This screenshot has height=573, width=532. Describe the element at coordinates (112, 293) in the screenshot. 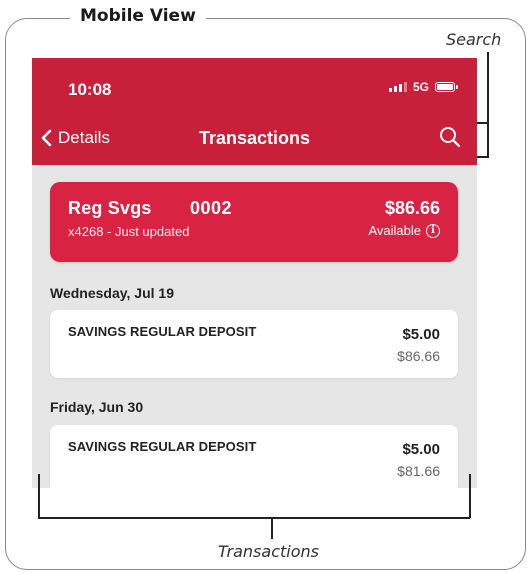

I see `date-header: Wednesday, Jul 19` at that location.